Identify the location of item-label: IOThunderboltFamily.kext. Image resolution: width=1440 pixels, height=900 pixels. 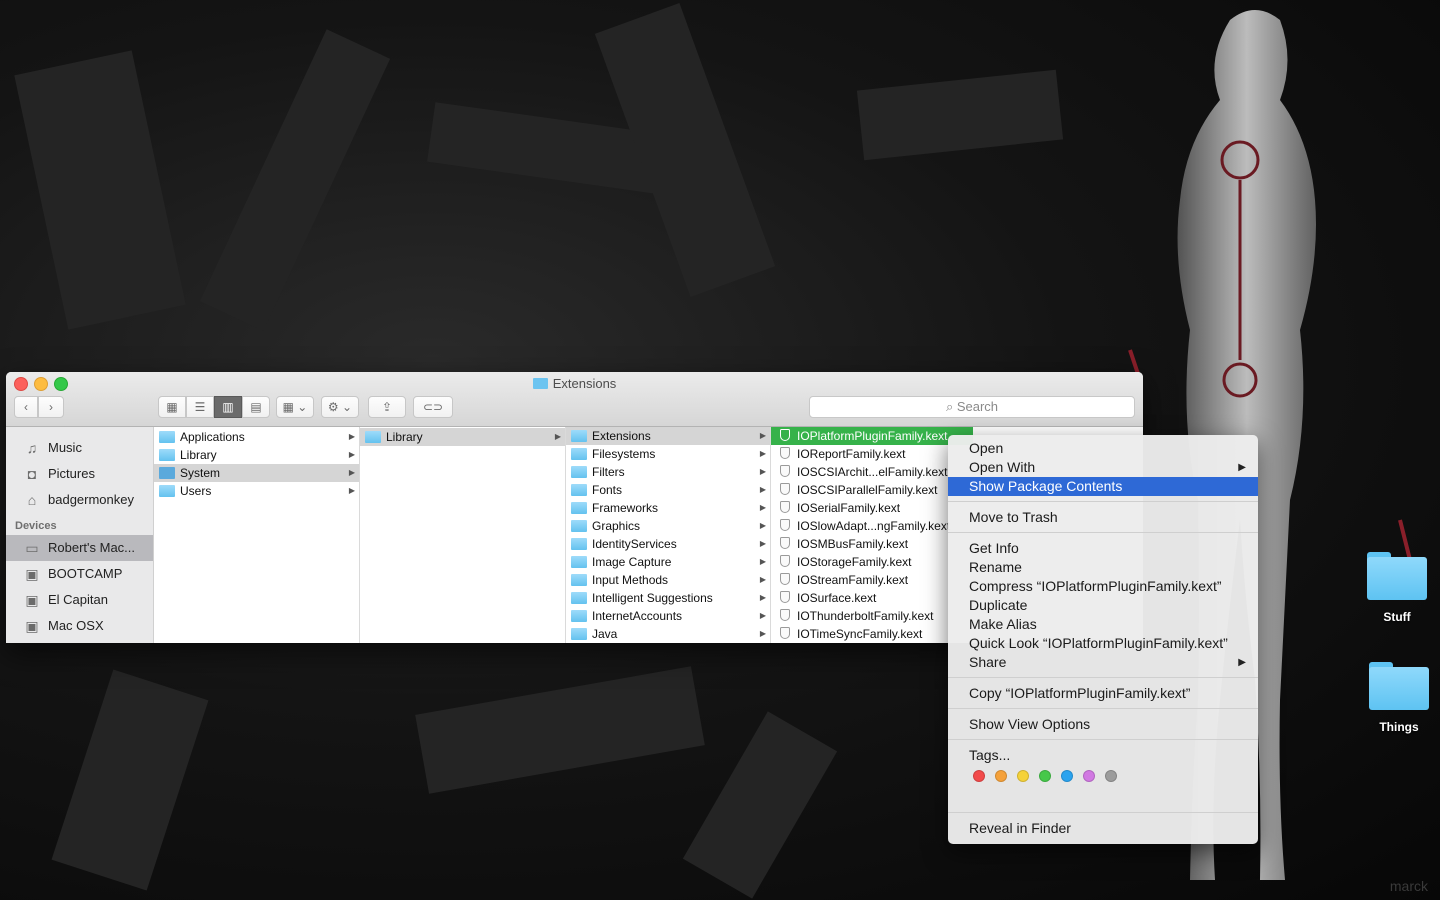
(865, 616).